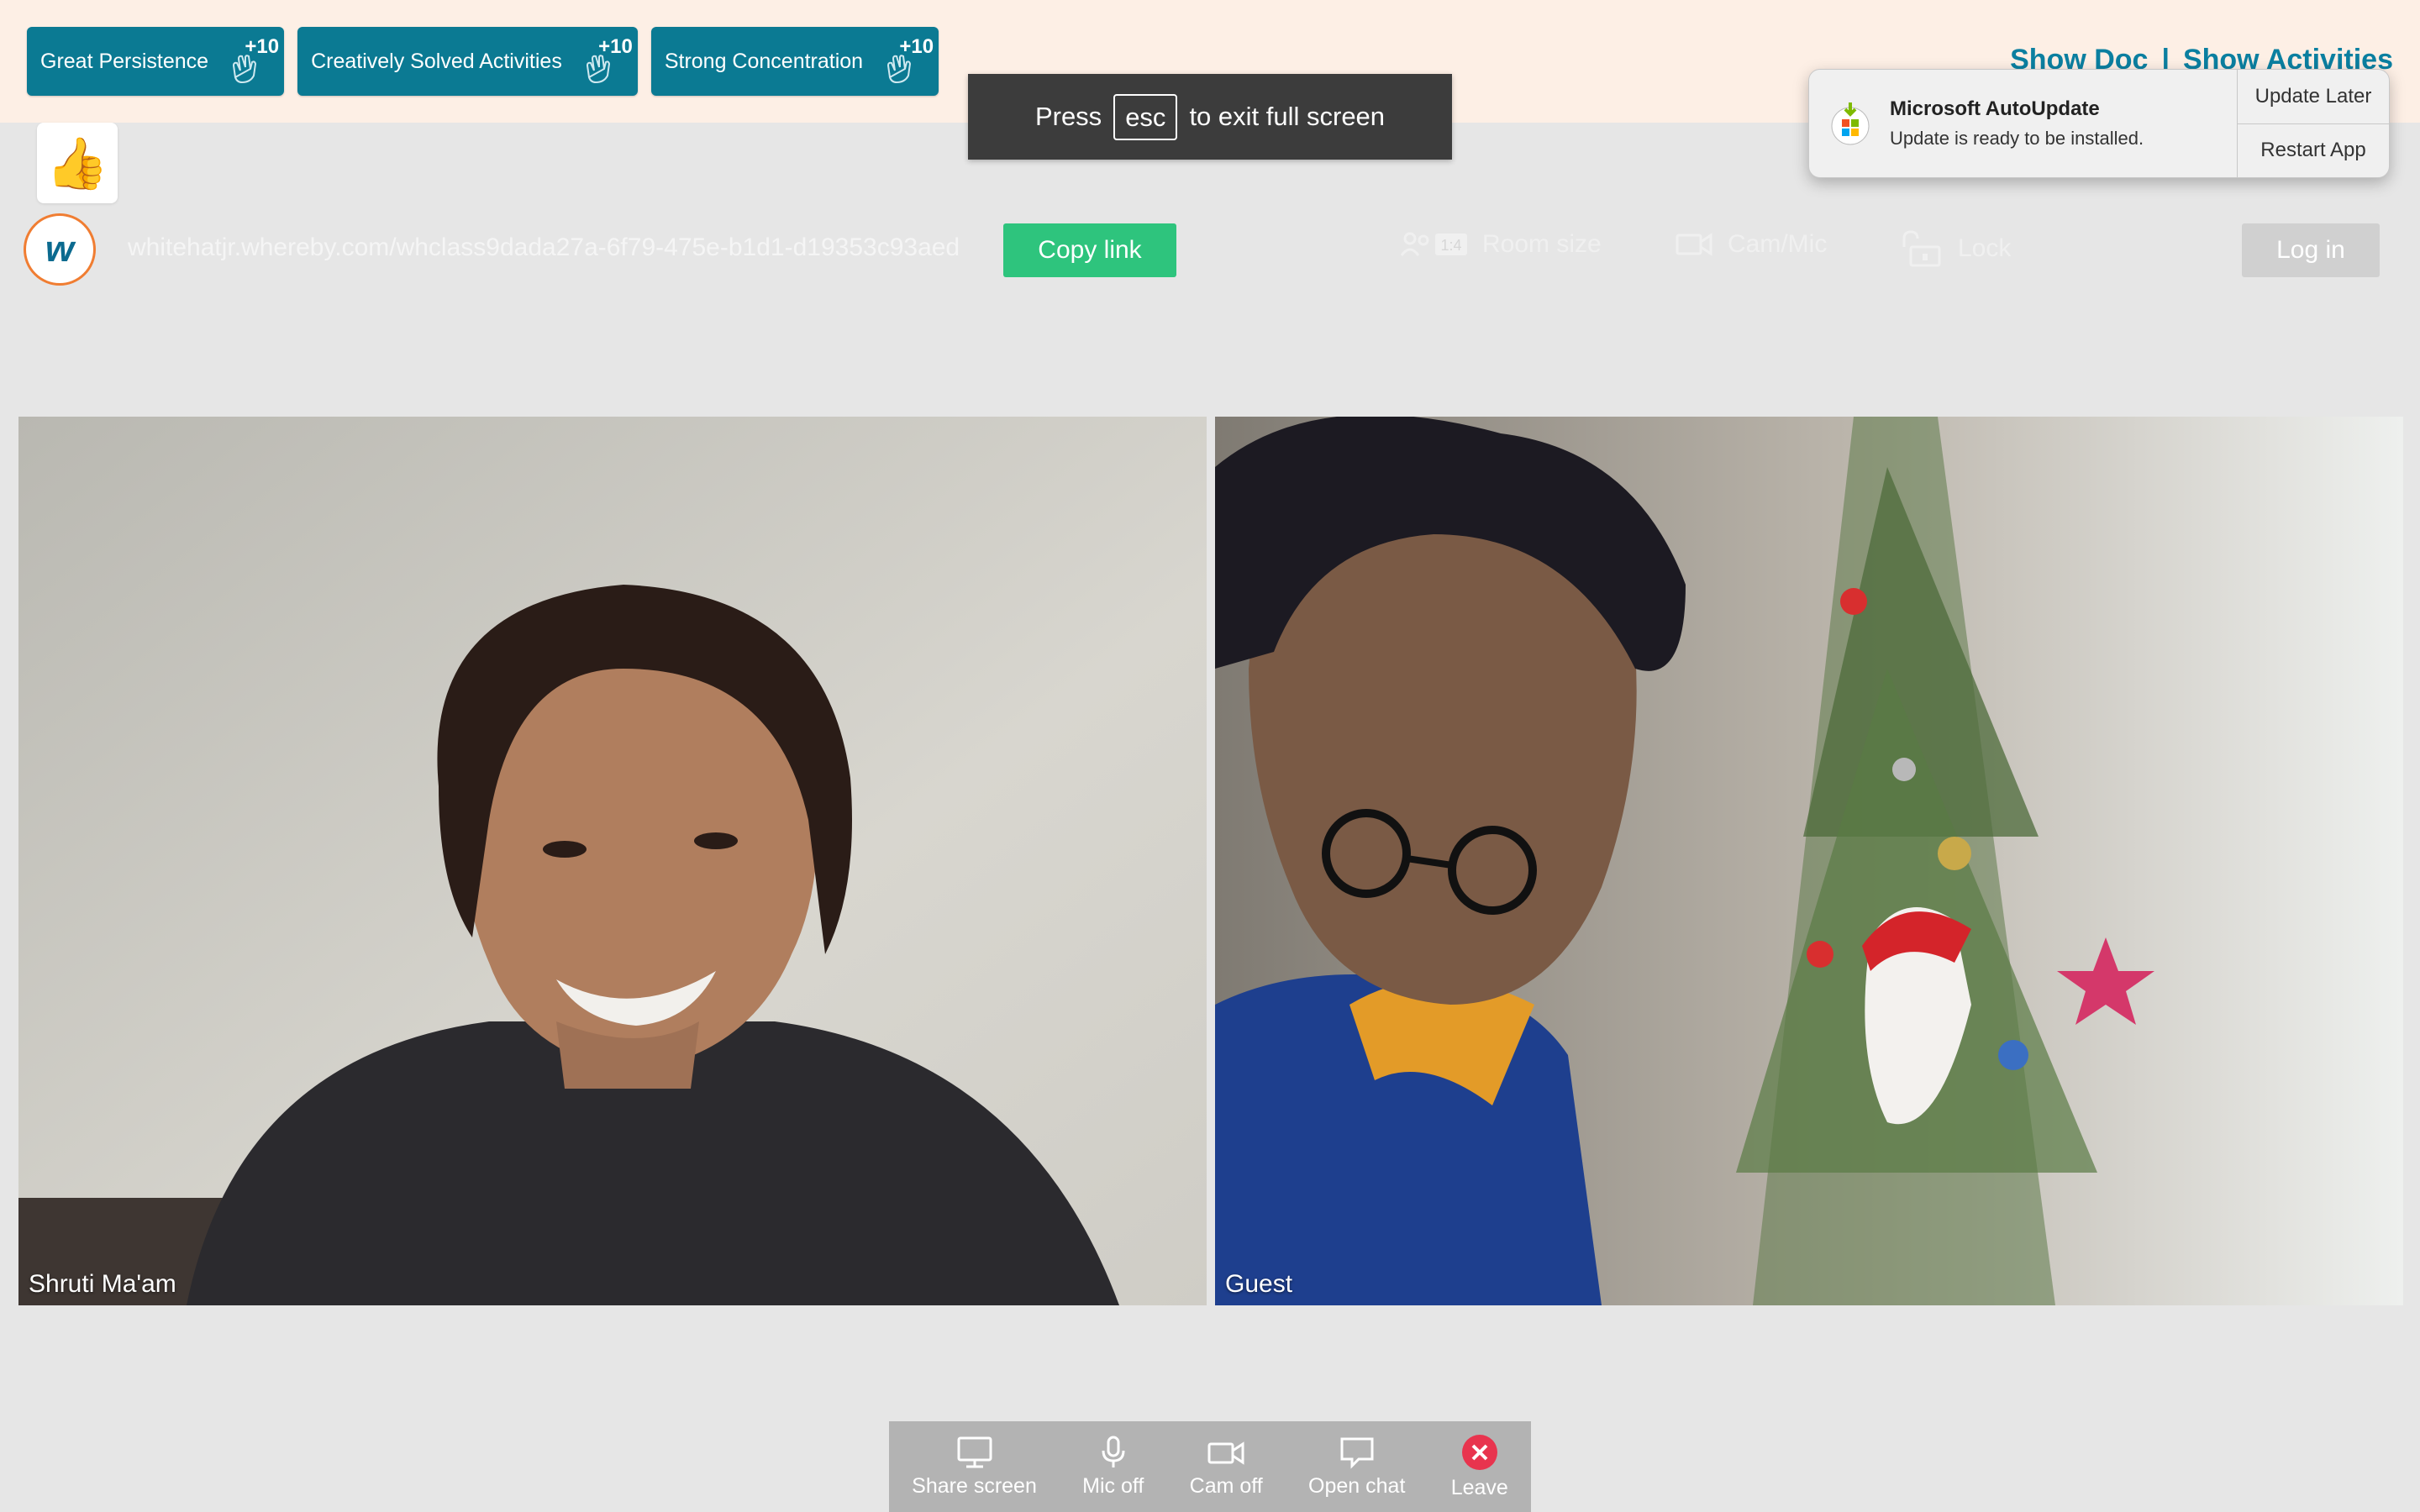 Image resolution: width=2420 pixels, height=1512 pixels. I want to click on lock-label: Lock, so click(1985, 248).